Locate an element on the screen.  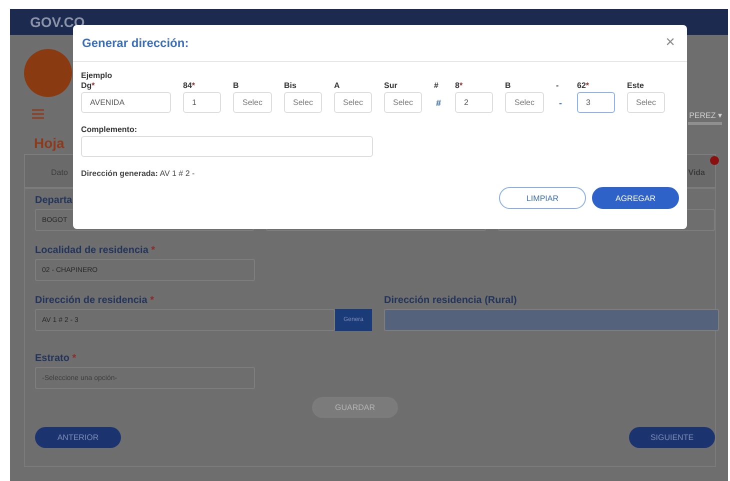
add-button: AGREGAR is located at coordinates (635, 198).